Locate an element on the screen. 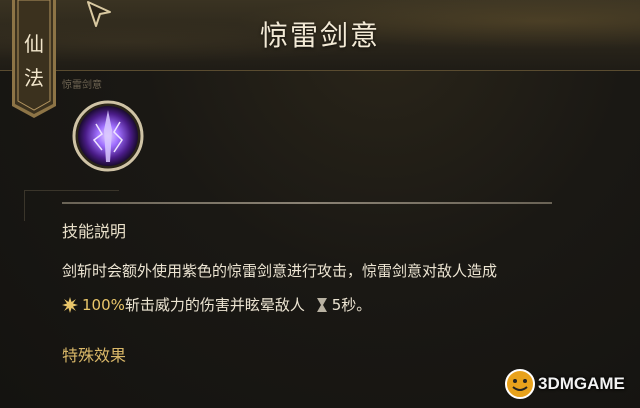 Image resolution: width=640 pixels, height=408 pixels. skill-small-label: 惊雷剑意 is located at coordinates (82, 85).